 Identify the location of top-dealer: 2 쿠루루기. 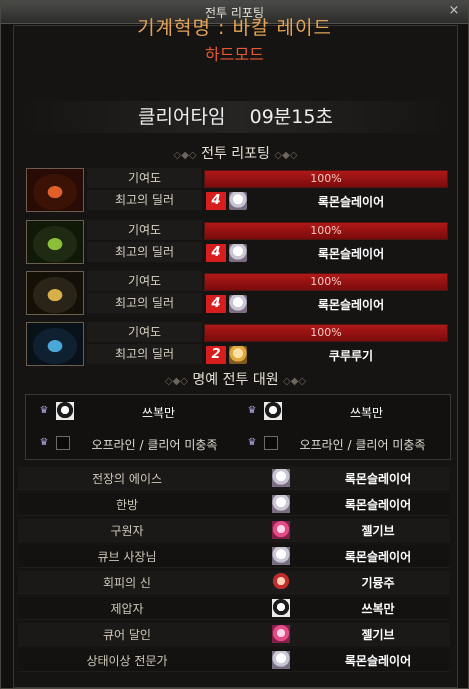
(326, 355).